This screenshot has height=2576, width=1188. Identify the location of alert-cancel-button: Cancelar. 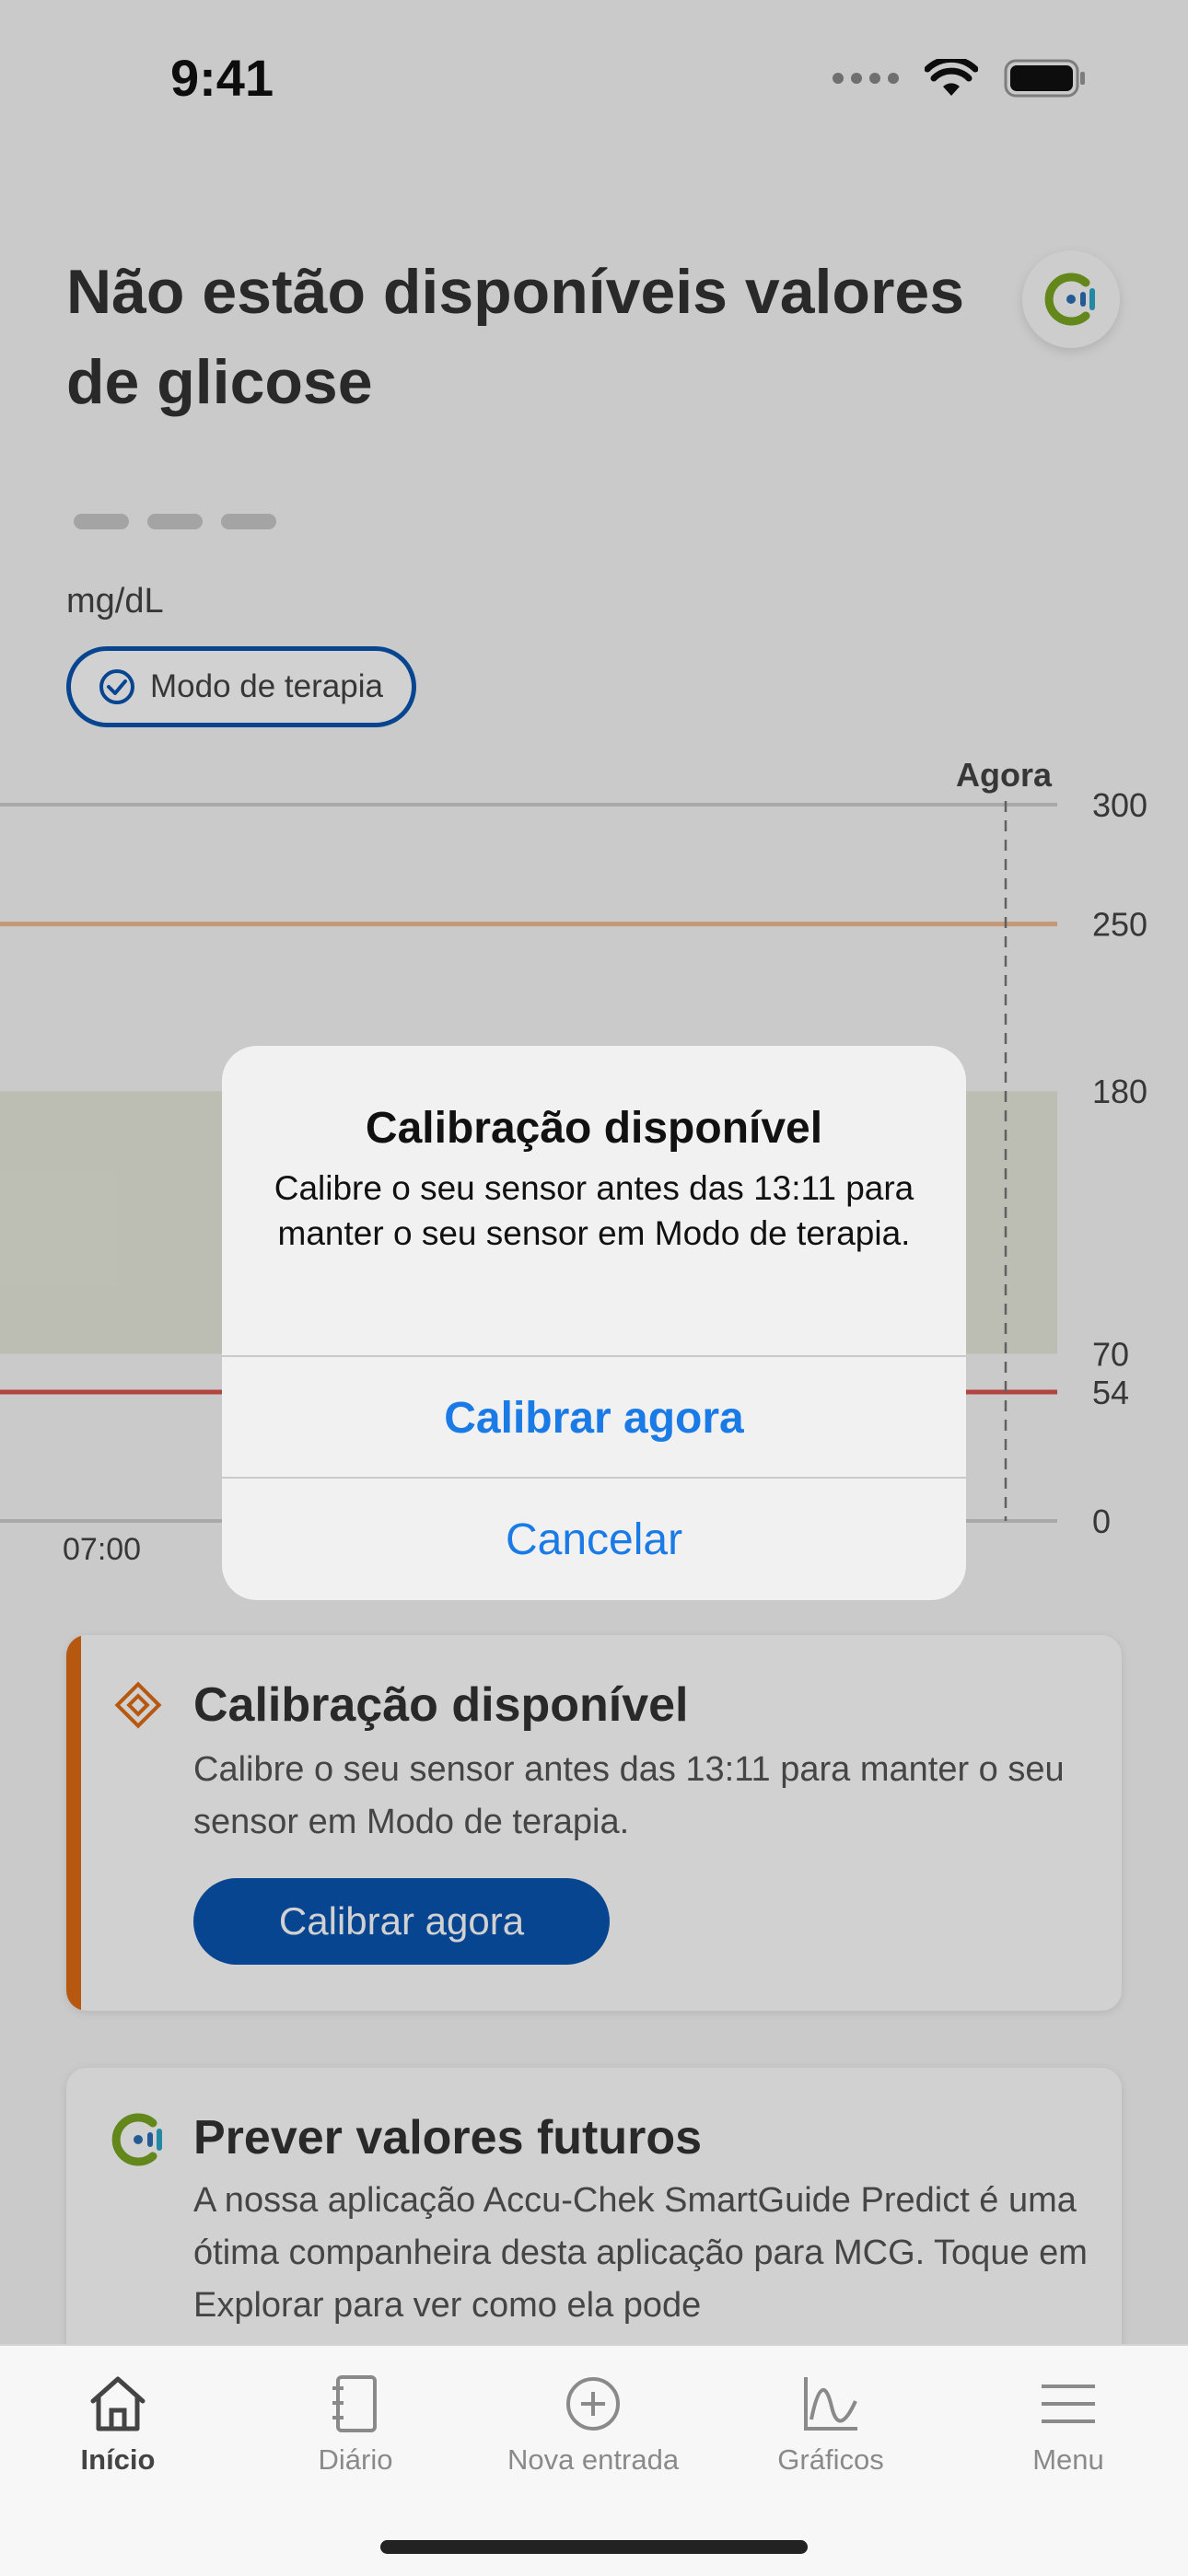
(594, 1539).